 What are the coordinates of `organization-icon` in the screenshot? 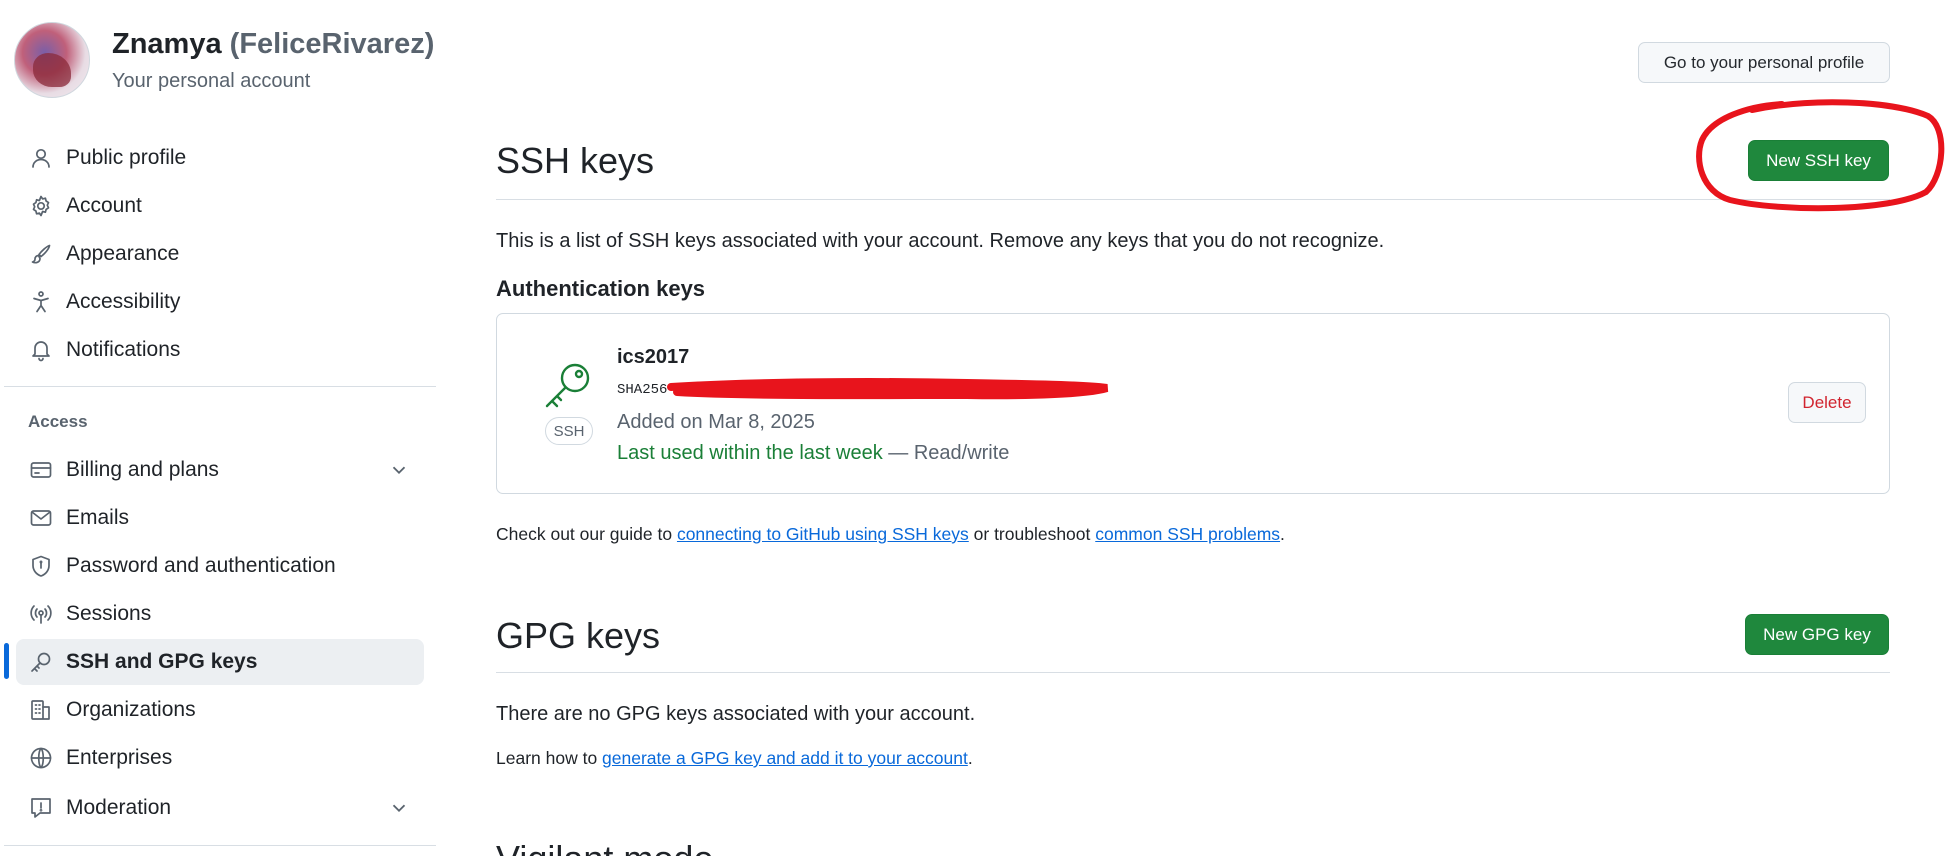 It's located at (41, 710).